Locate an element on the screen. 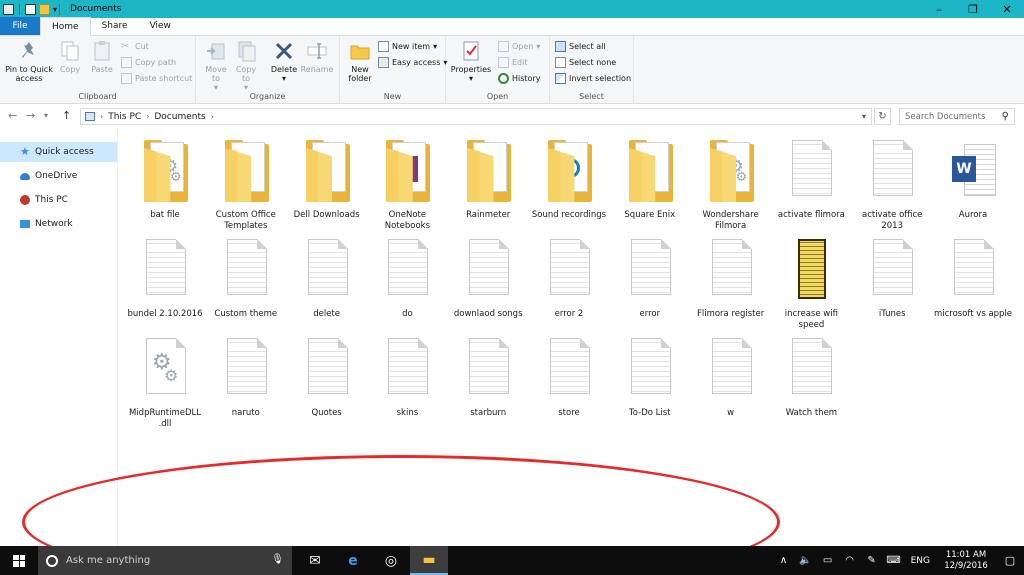 Image resolution: width=1024 pixels, height=575 pixels. select-all-button: Select all is located at coordinates (580, 46).